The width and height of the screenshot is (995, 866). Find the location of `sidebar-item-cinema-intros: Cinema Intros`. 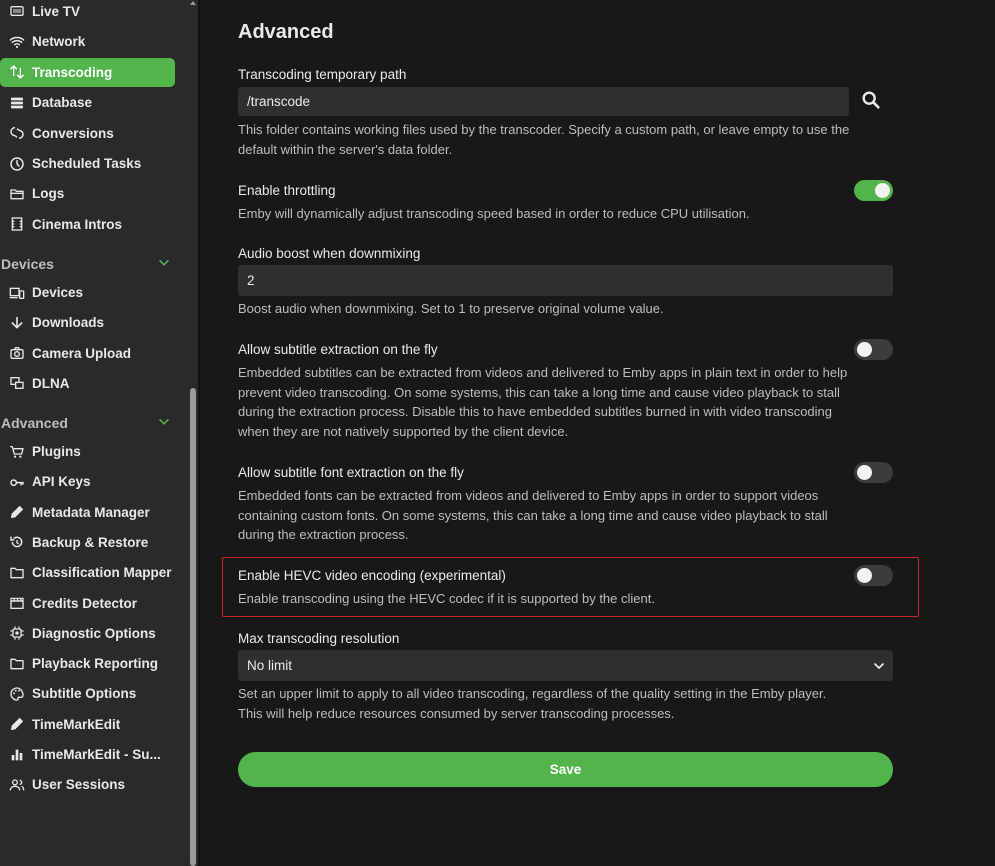

sidebar-item-cinema-intros: Cinema Intros is located at coordinates (87, 224).